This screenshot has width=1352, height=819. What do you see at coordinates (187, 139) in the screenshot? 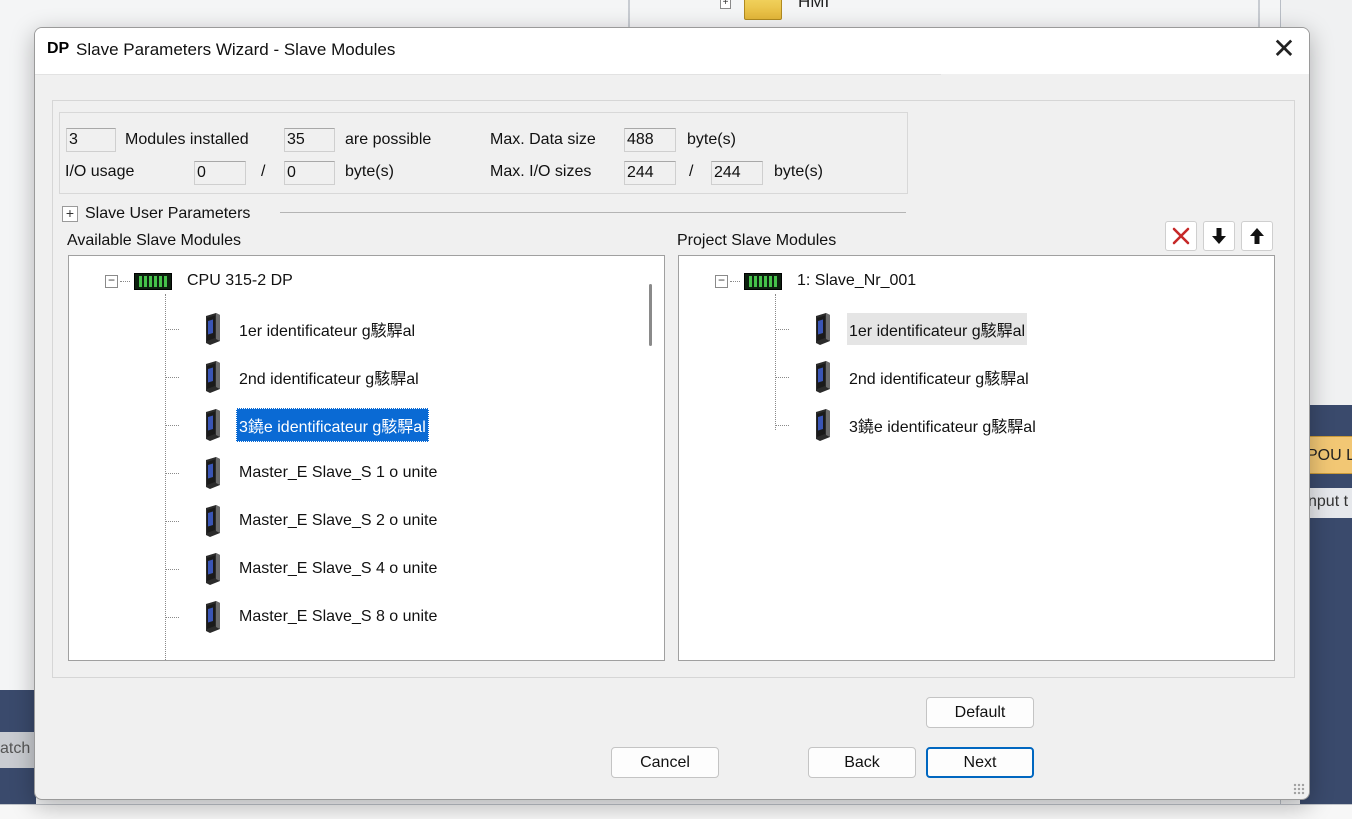
I see `modules-installed-label: Modules installed` at bounding box center [187, 139].